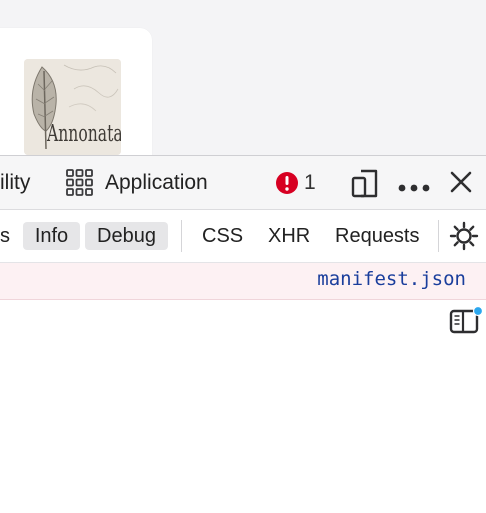  I want to click on tab-application: Application, so click(156, 183).